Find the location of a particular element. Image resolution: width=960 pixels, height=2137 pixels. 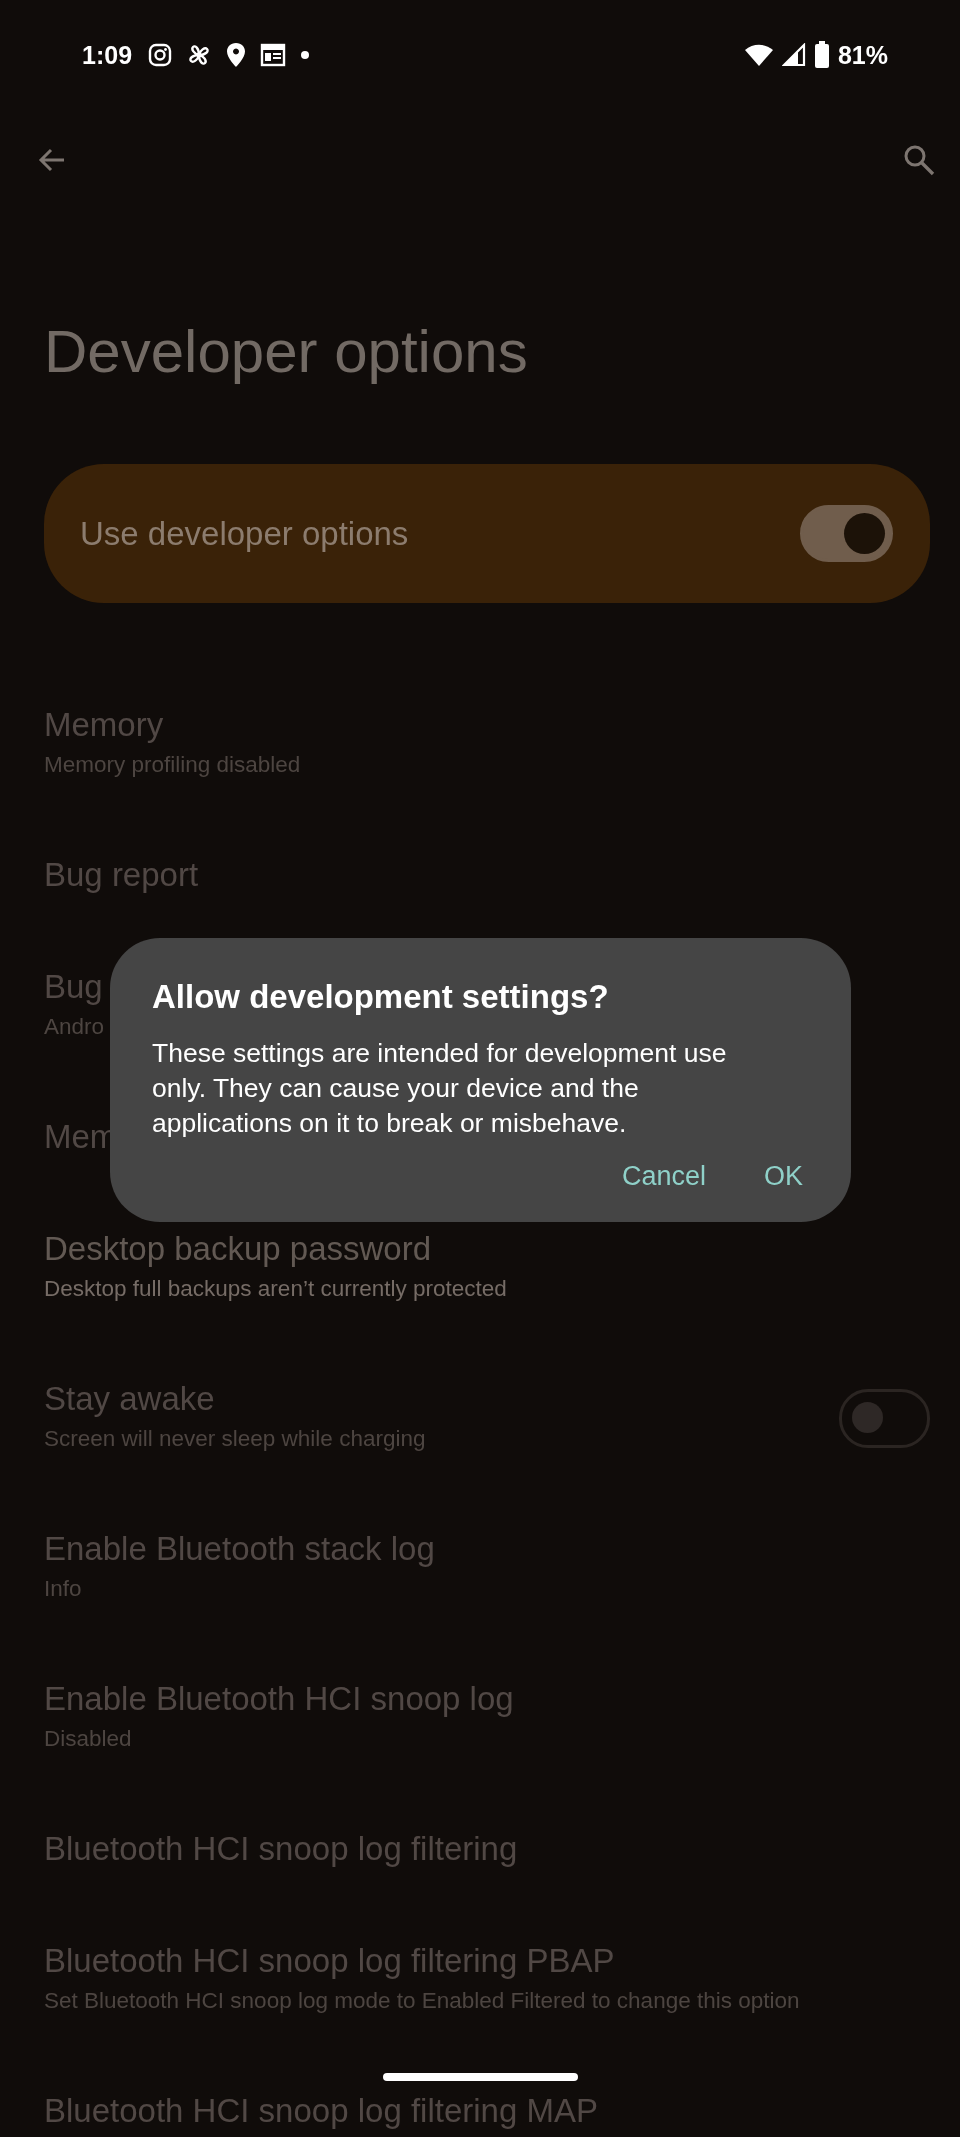

main-switch-card: Use developer options is located at coordinates (487, 533).